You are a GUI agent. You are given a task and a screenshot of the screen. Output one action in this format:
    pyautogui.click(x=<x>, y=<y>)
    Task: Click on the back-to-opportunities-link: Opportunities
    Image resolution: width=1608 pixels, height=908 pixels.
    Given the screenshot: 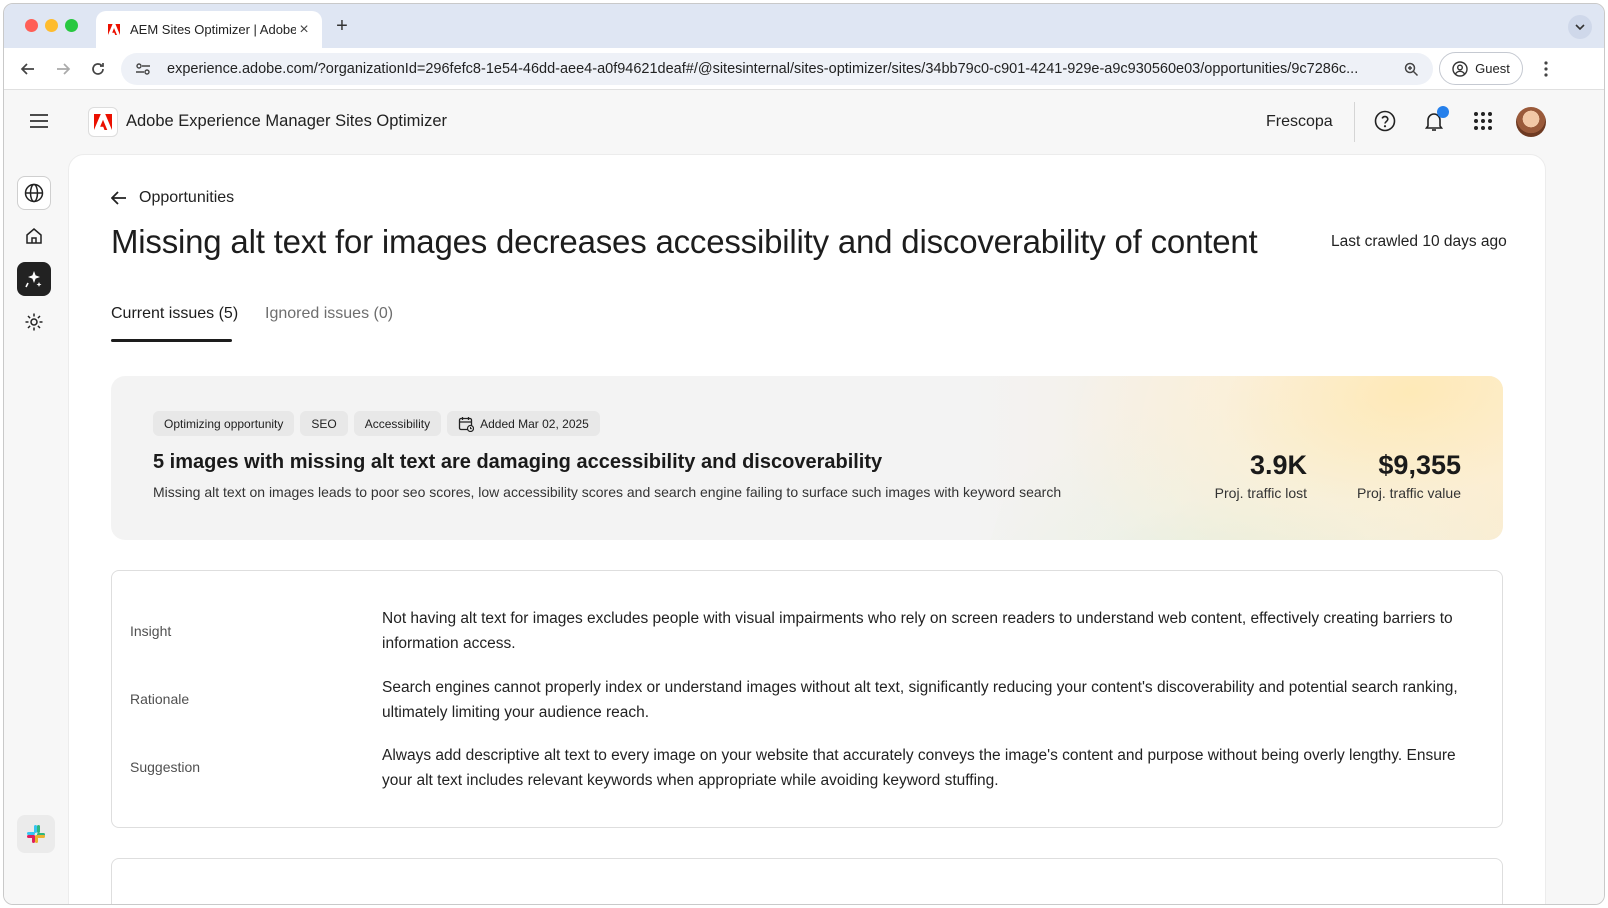 What is the action you would take?
    pyautogui.click(x=172, y=198)
    